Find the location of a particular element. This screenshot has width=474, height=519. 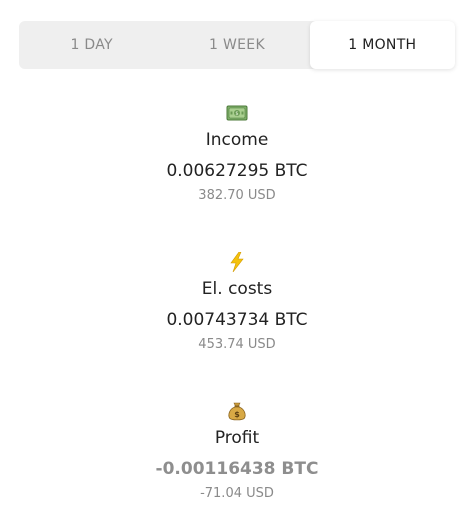

tab-1-day: 1 DAY is located at coordinates (91, 45).